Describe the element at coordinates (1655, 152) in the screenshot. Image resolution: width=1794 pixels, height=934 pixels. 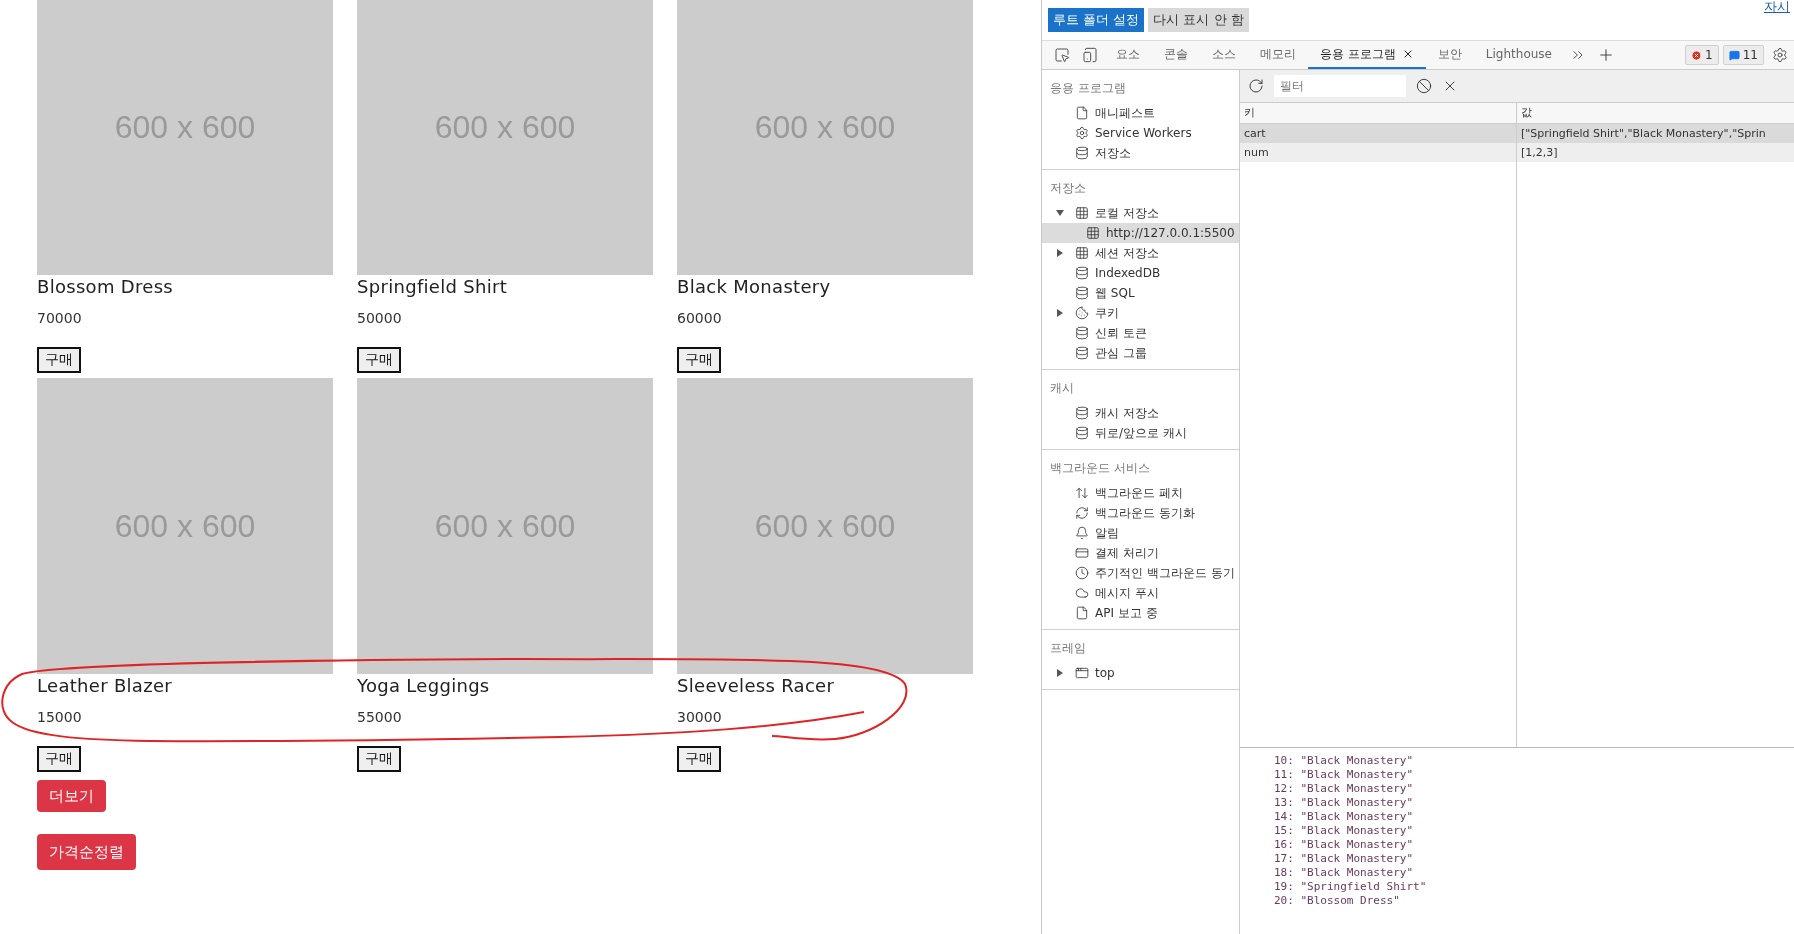
I see `value-cell: [1,2,3]` at that location.